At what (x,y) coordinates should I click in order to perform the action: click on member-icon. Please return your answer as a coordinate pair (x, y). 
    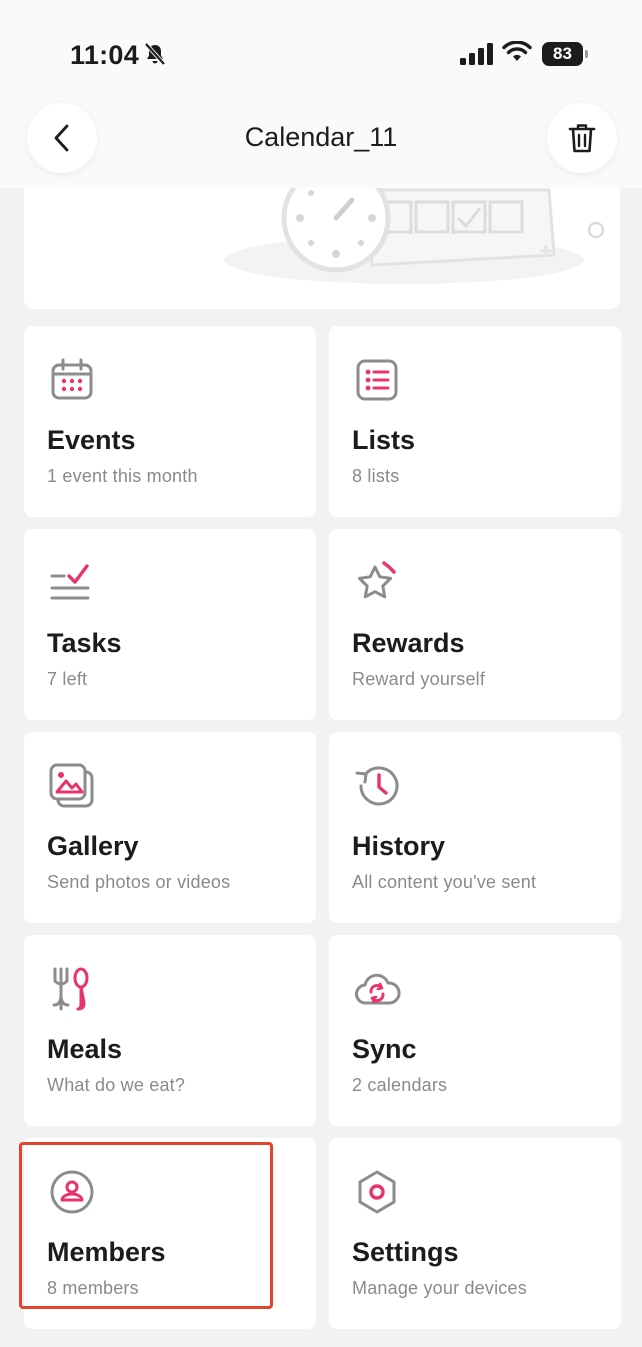
    Looking at the image, I should click on (72, 1192).